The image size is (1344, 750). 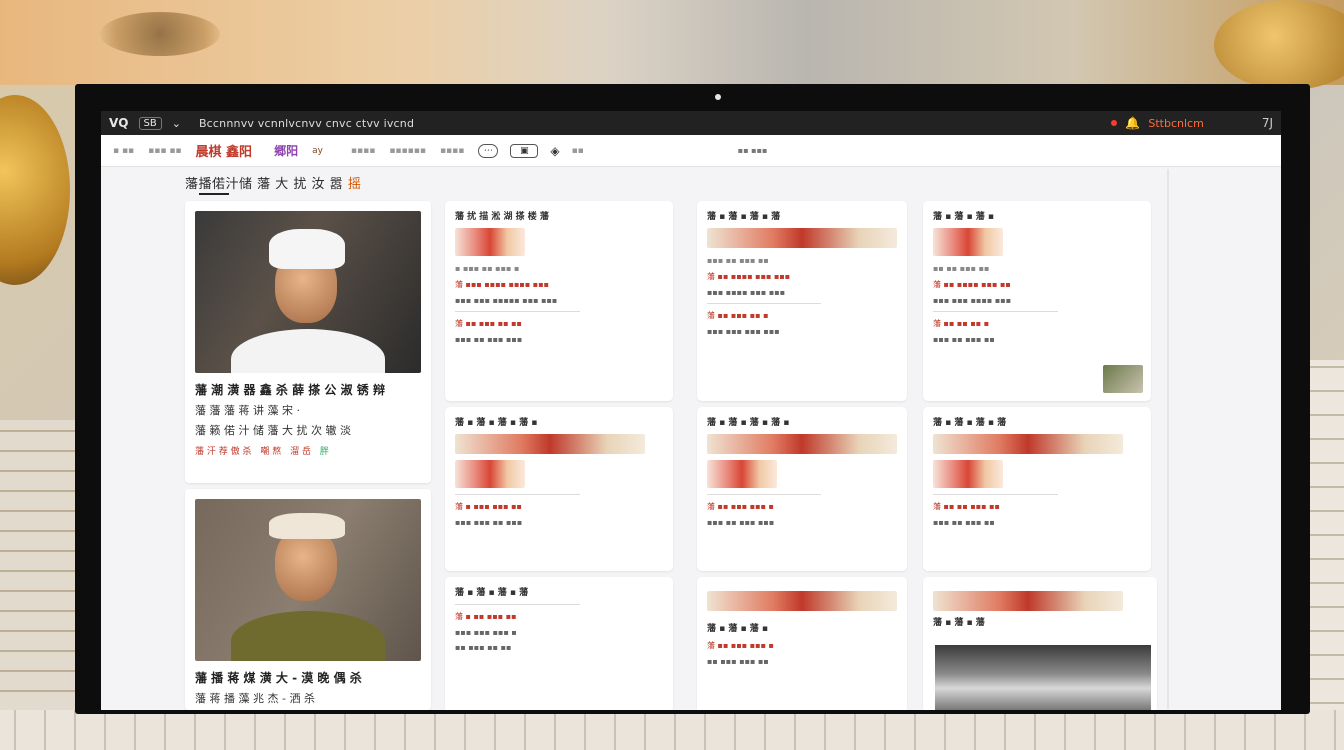 What do you see at coordinates (502, 217) in the screenshot?
I see `recipe-title: 藩 扰 描 淞 湖 搽 楼 藩` at bounding box center [502, 217].